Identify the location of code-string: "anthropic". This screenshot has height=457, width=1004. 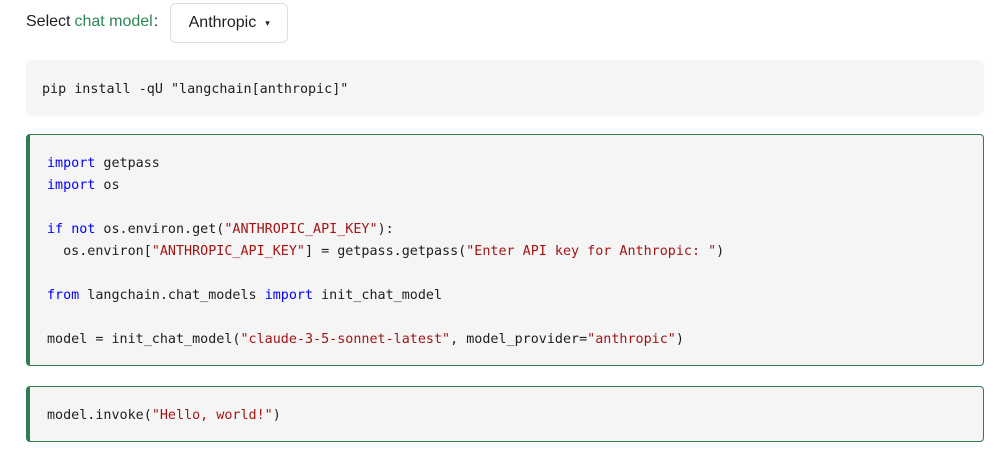
(631, 339).